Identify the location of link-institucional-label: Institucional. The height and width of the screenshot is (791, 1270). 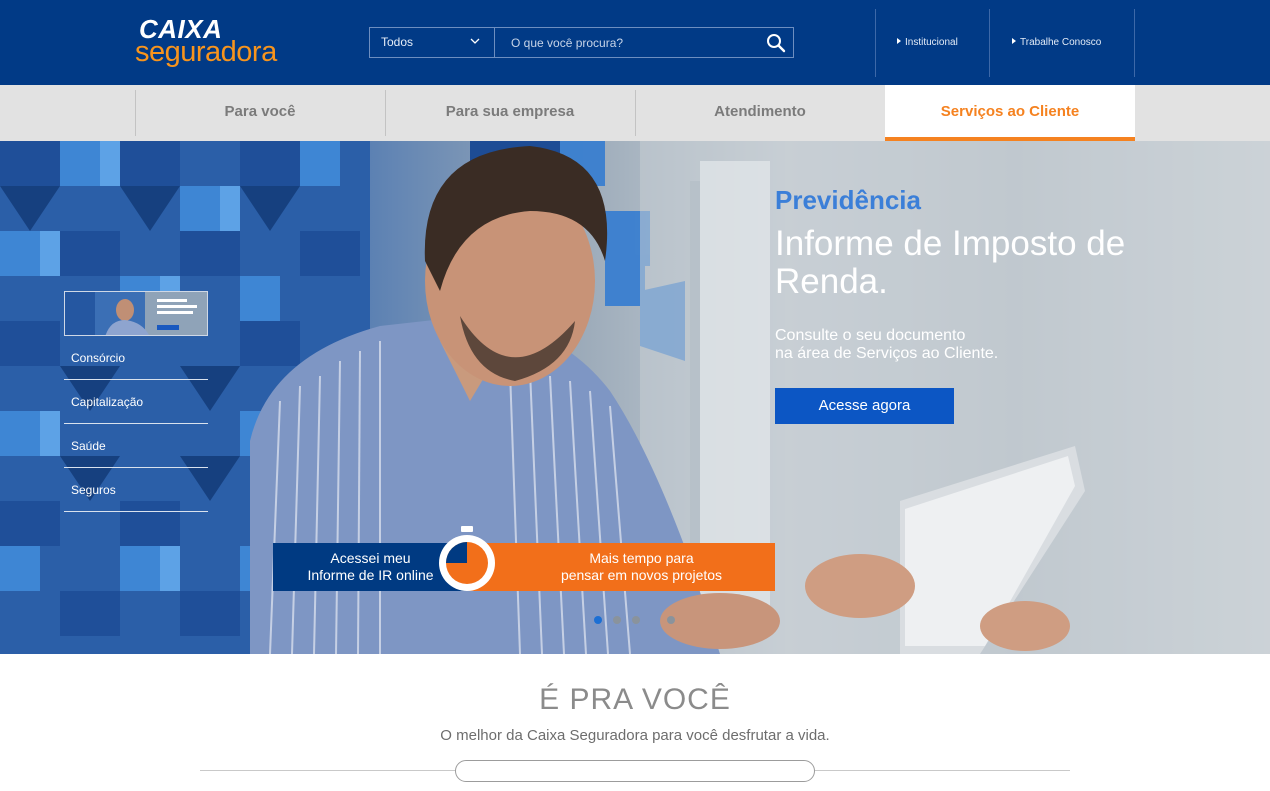
(931, 42).